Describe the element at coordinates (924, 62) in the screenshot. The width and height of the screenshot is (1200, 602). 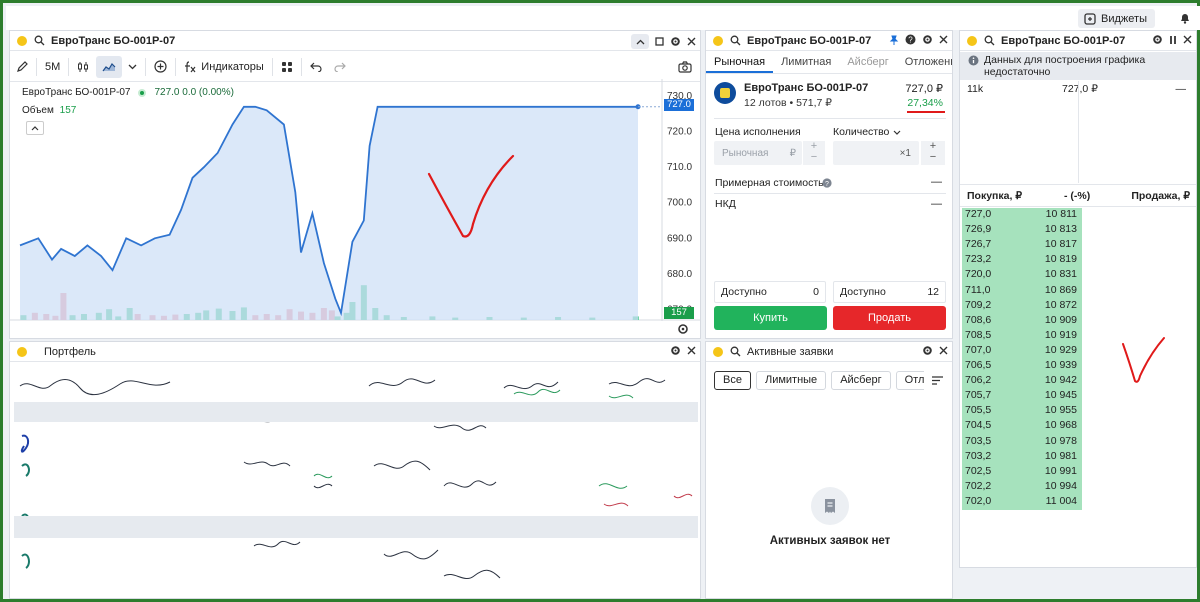
I see `tab-pending: Отложенная` at that location.